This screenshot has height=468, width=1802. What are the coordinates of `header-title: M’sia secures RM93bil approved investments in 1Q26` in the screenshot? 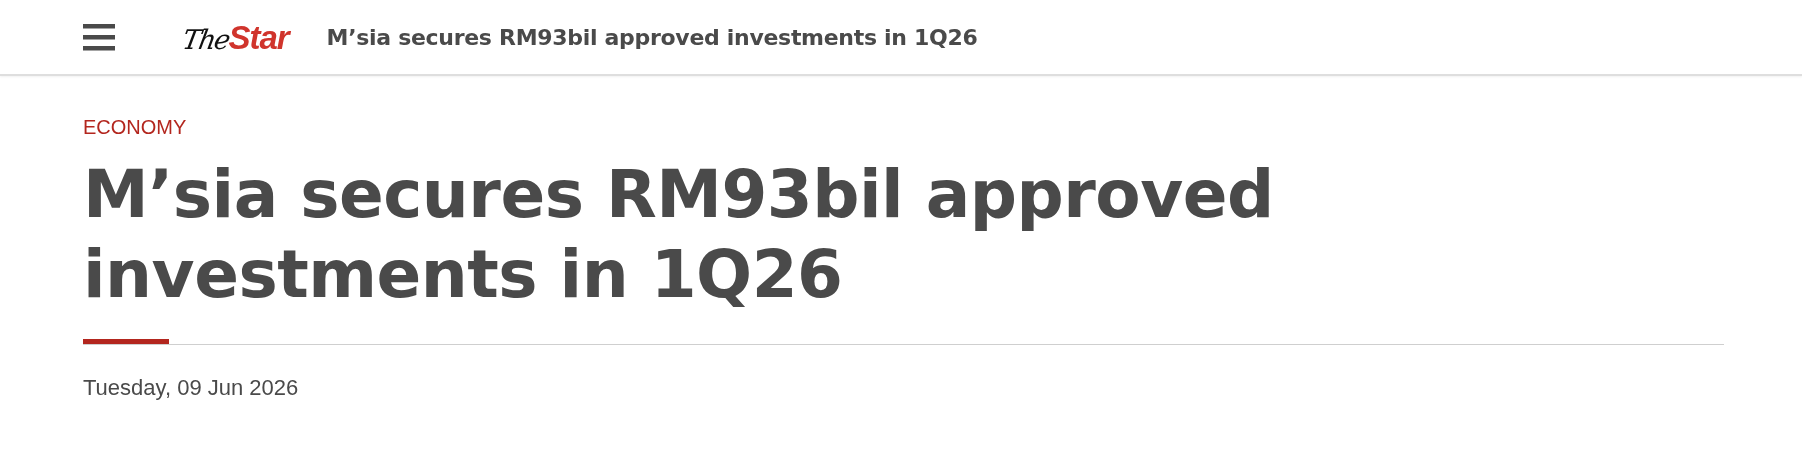 It's located at (652, 37).